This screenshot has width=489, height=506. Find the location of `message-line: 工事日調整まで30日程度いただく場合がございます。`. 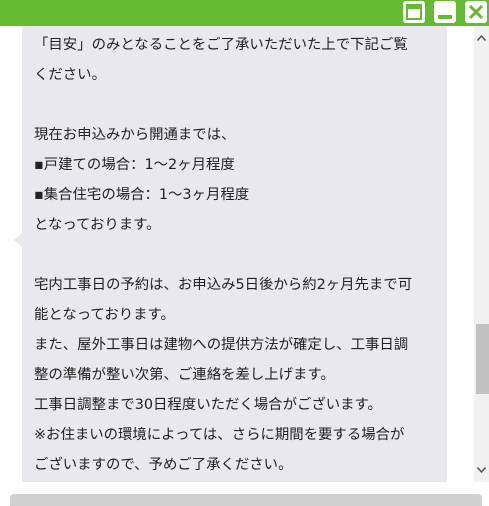

message-line: 工事日調整まで30日程度いただく場合がございます。 is located at coordinates (208, 405).